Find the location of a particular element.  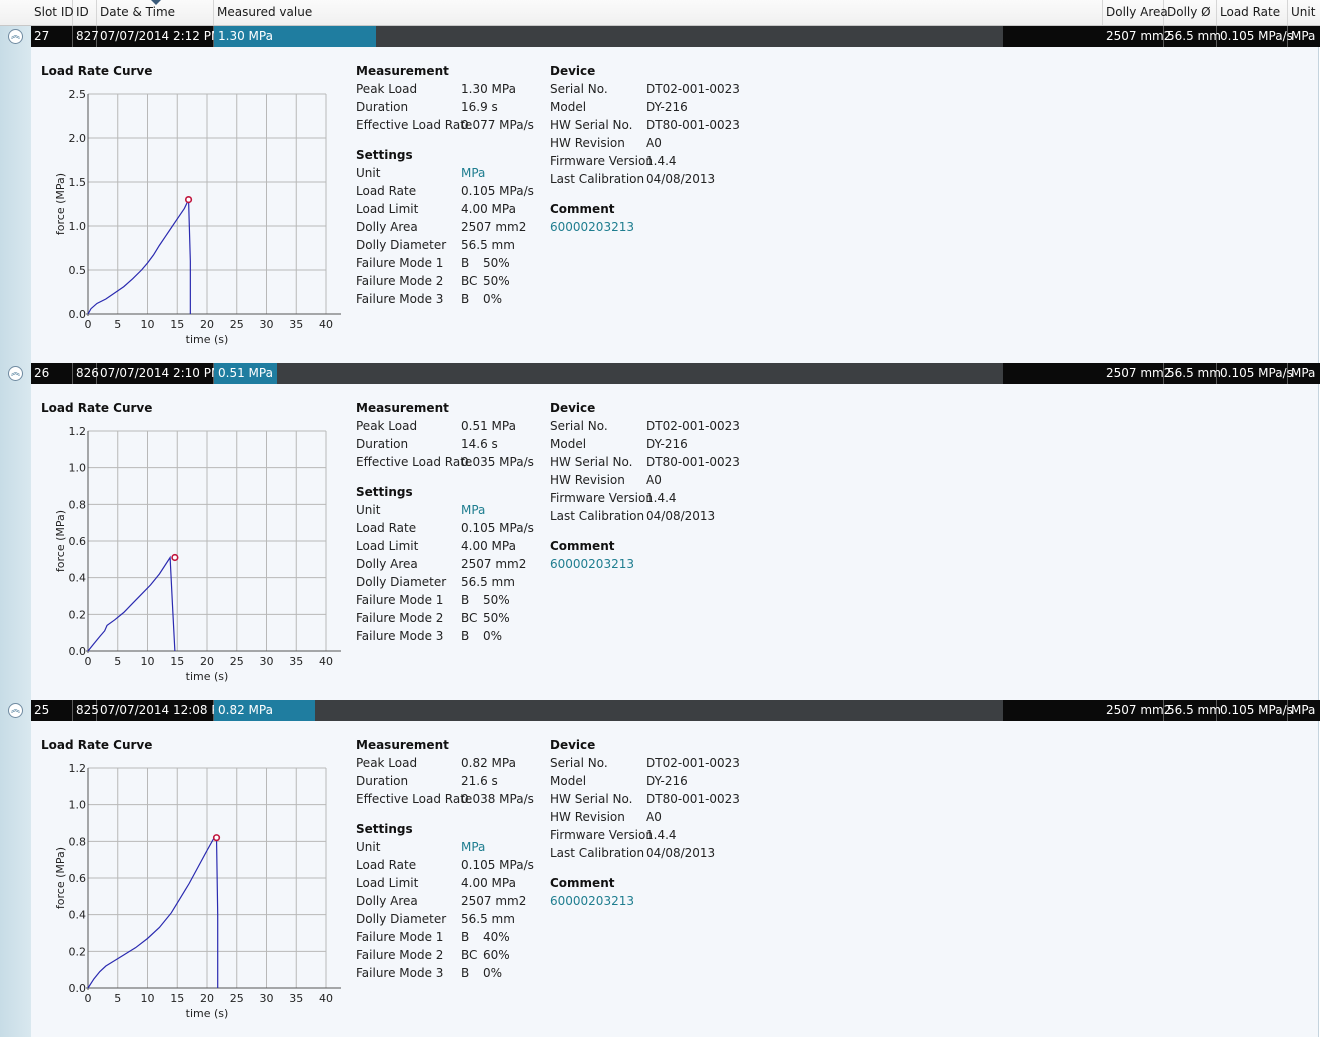

load-limit-label: Load Limit is located at coordinates (387, 546).